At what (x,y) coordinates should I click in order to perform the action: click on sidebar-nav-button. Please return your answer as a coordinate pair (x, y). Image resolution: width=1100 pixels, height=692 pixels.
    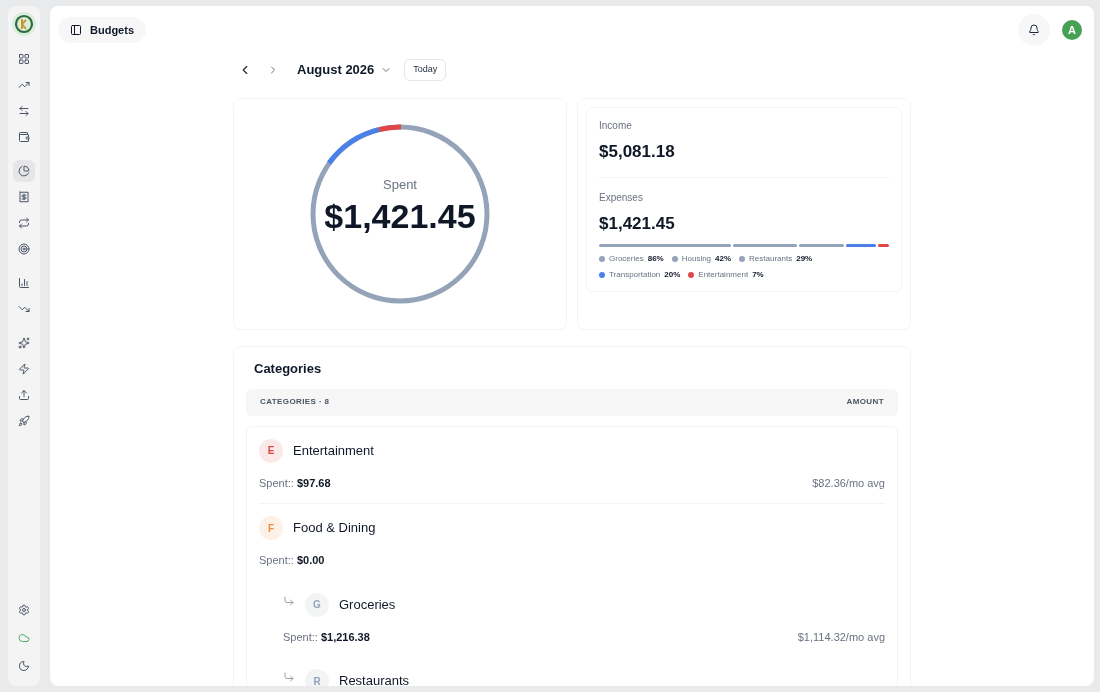
    Looking at the image, I should click on (24, 171).